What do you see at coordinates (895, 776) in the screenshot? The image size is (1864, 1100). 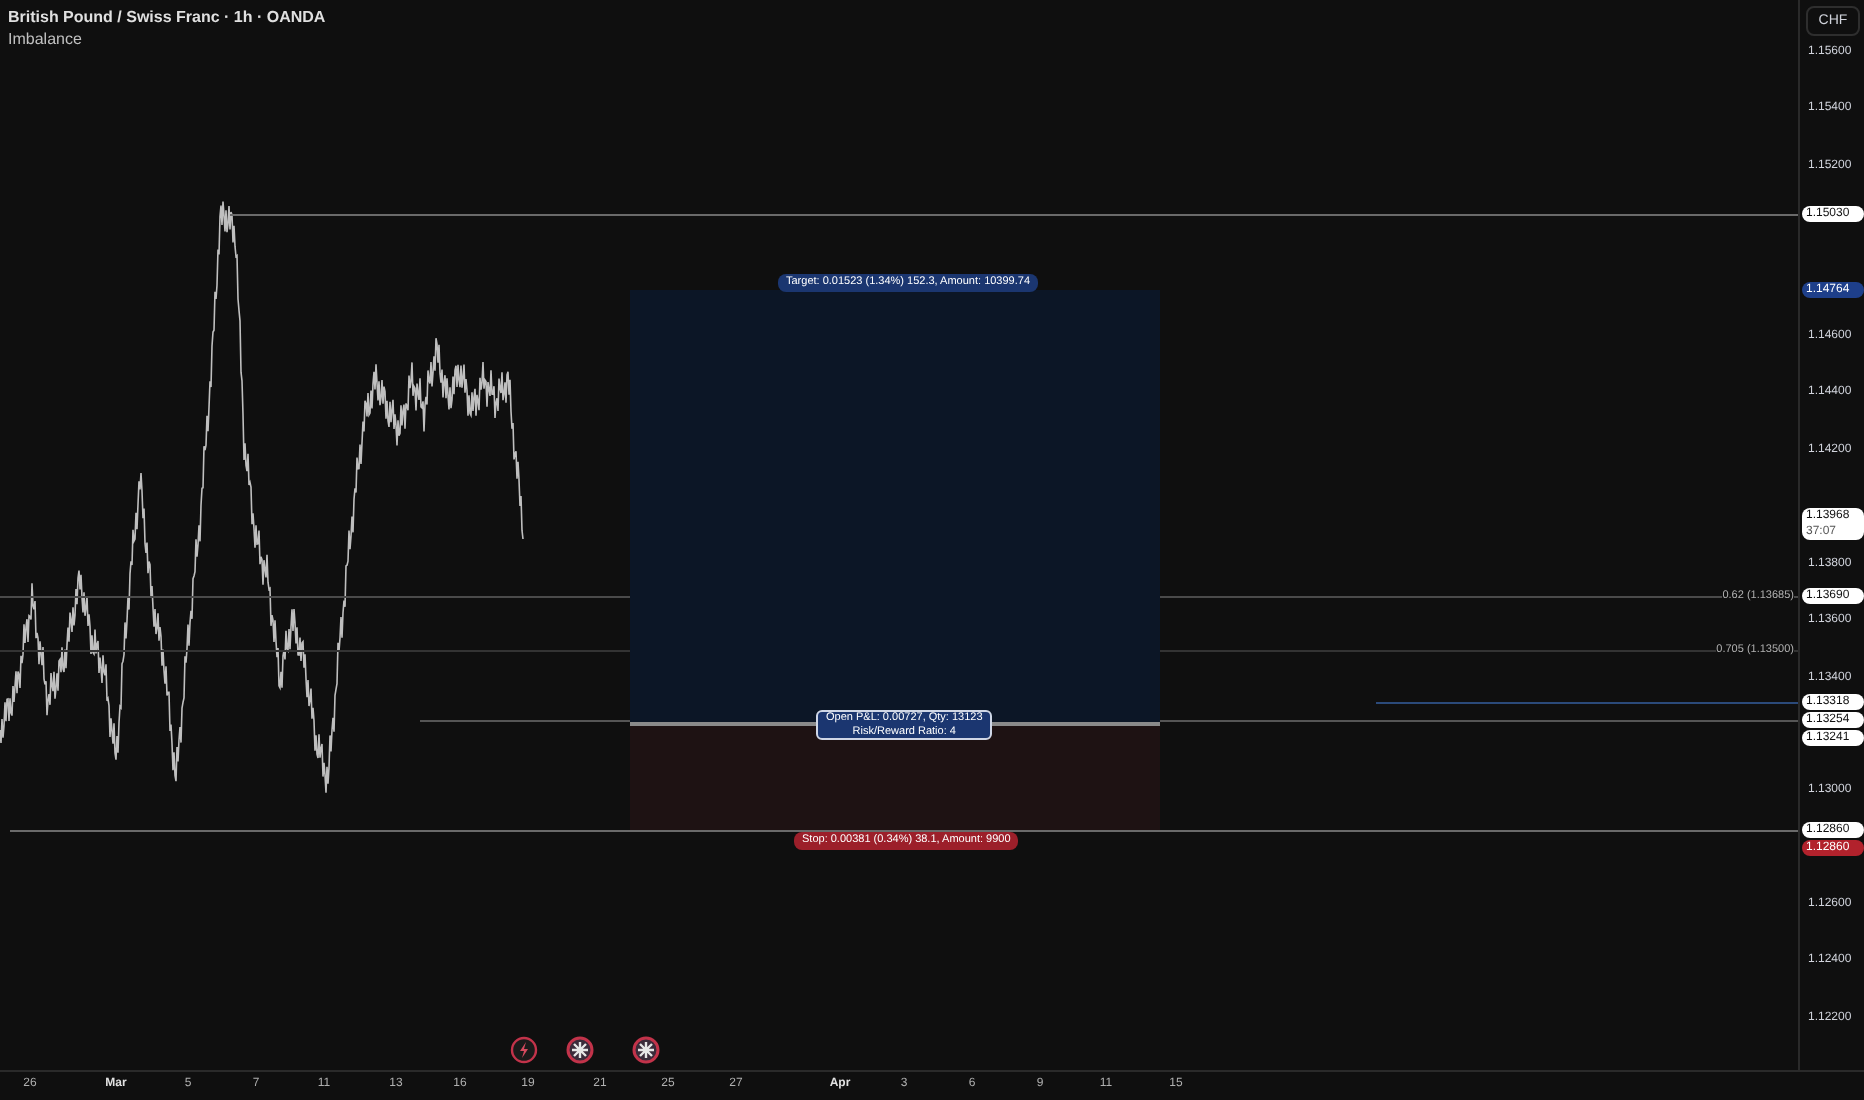 I see `loss-zone` at bounding box center [895, 776].